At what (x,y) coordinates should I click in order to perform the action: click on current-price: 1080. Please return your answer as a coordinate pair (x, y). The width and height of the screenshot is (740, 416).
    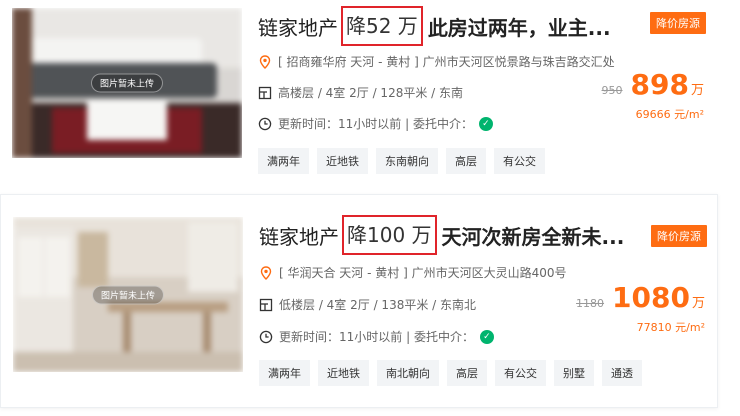
    Looking at the image, I should click on (651, 297).